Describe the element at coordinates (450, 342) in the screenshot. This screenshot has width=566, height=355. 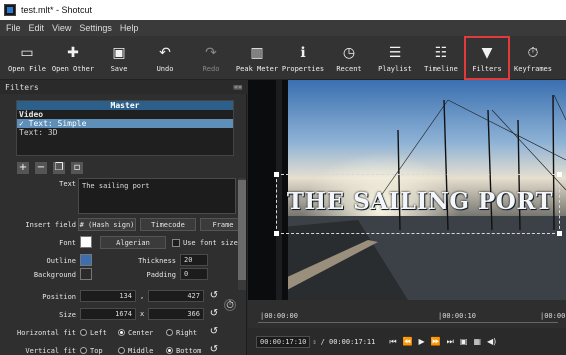
I see `skip-end-icon: ⏭` at that location.